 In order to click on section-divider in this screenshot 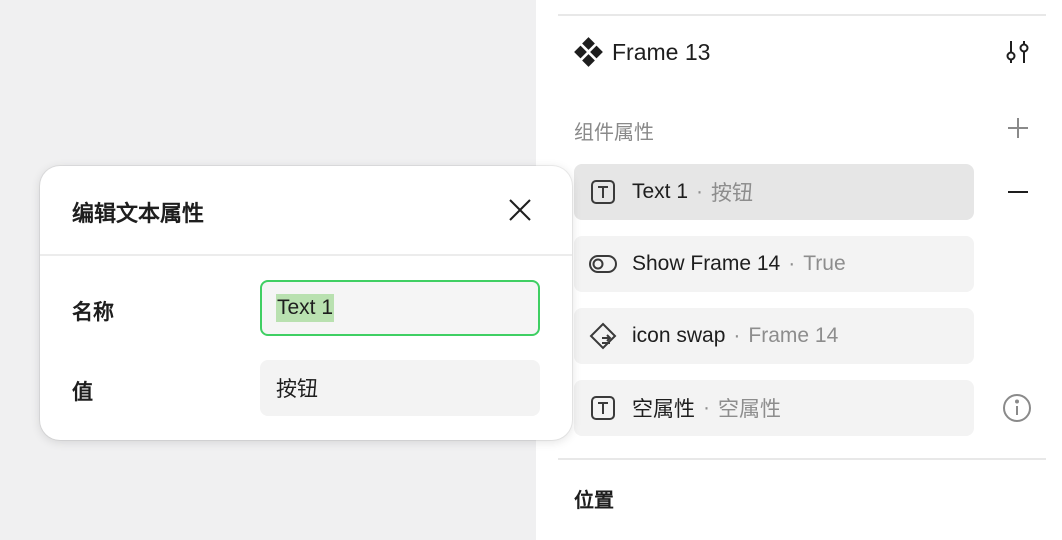, I will do `click(802, 459)`.